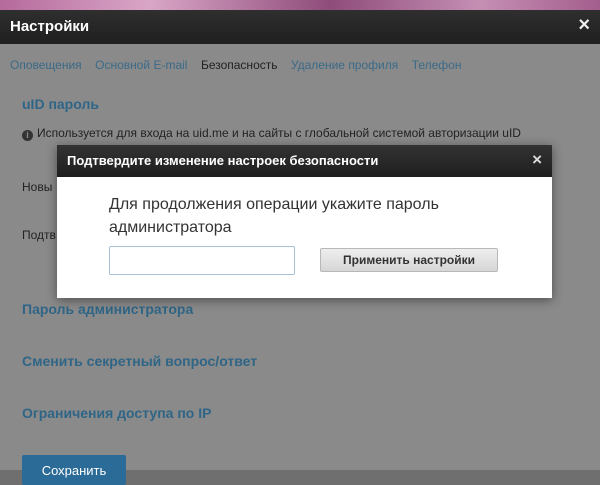 The width and height of the screenshot is (600, 485). I want to click on tab-delete-profile: Удаление профиля, so click(344, 65).